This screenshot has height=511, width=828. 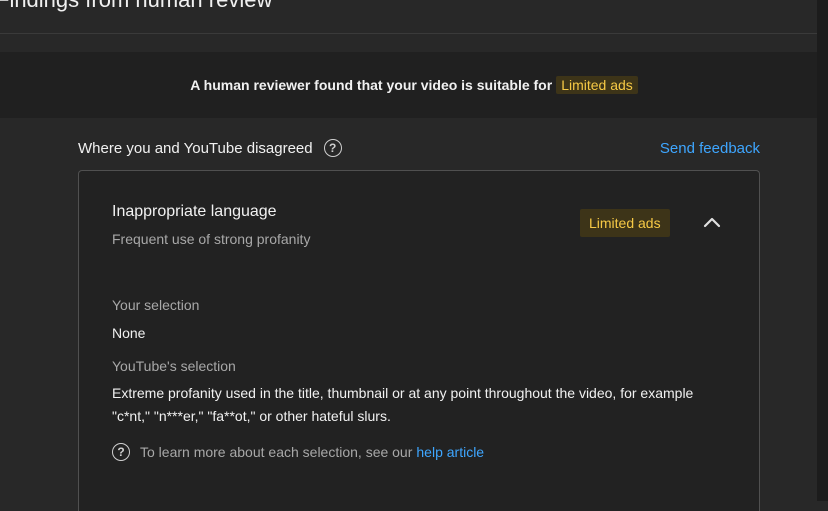 What do you see at coordinates (136, 6) in the screenshot?
I see `page-title: Findings from human review` at bounding box center [136, 6].